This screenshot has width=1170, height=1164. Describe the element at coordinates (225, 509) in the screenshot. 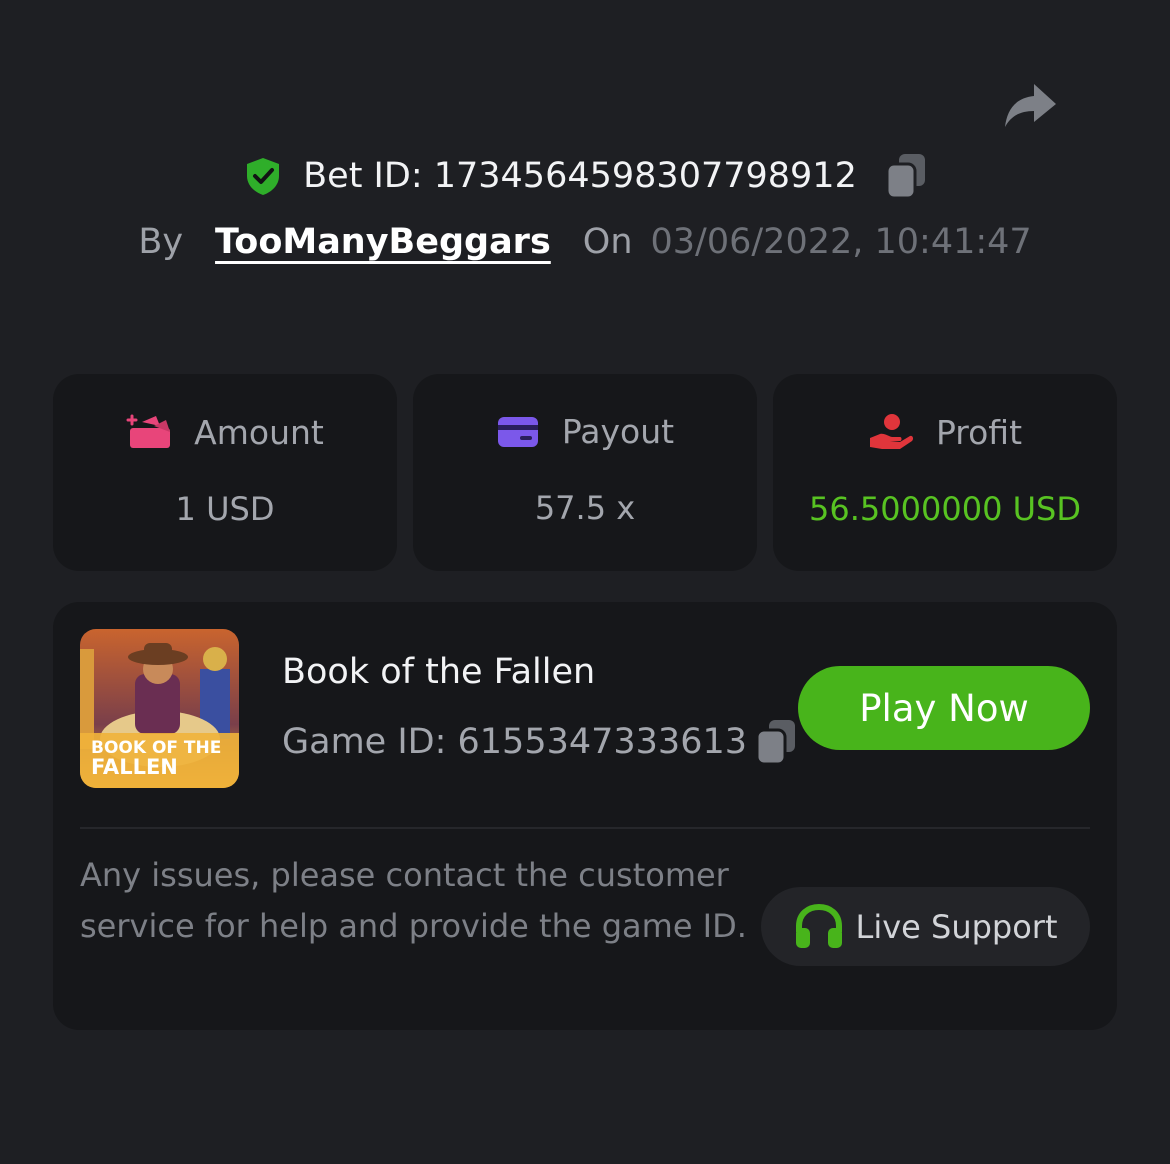

I see `amount-value: 1 USD` at that location.